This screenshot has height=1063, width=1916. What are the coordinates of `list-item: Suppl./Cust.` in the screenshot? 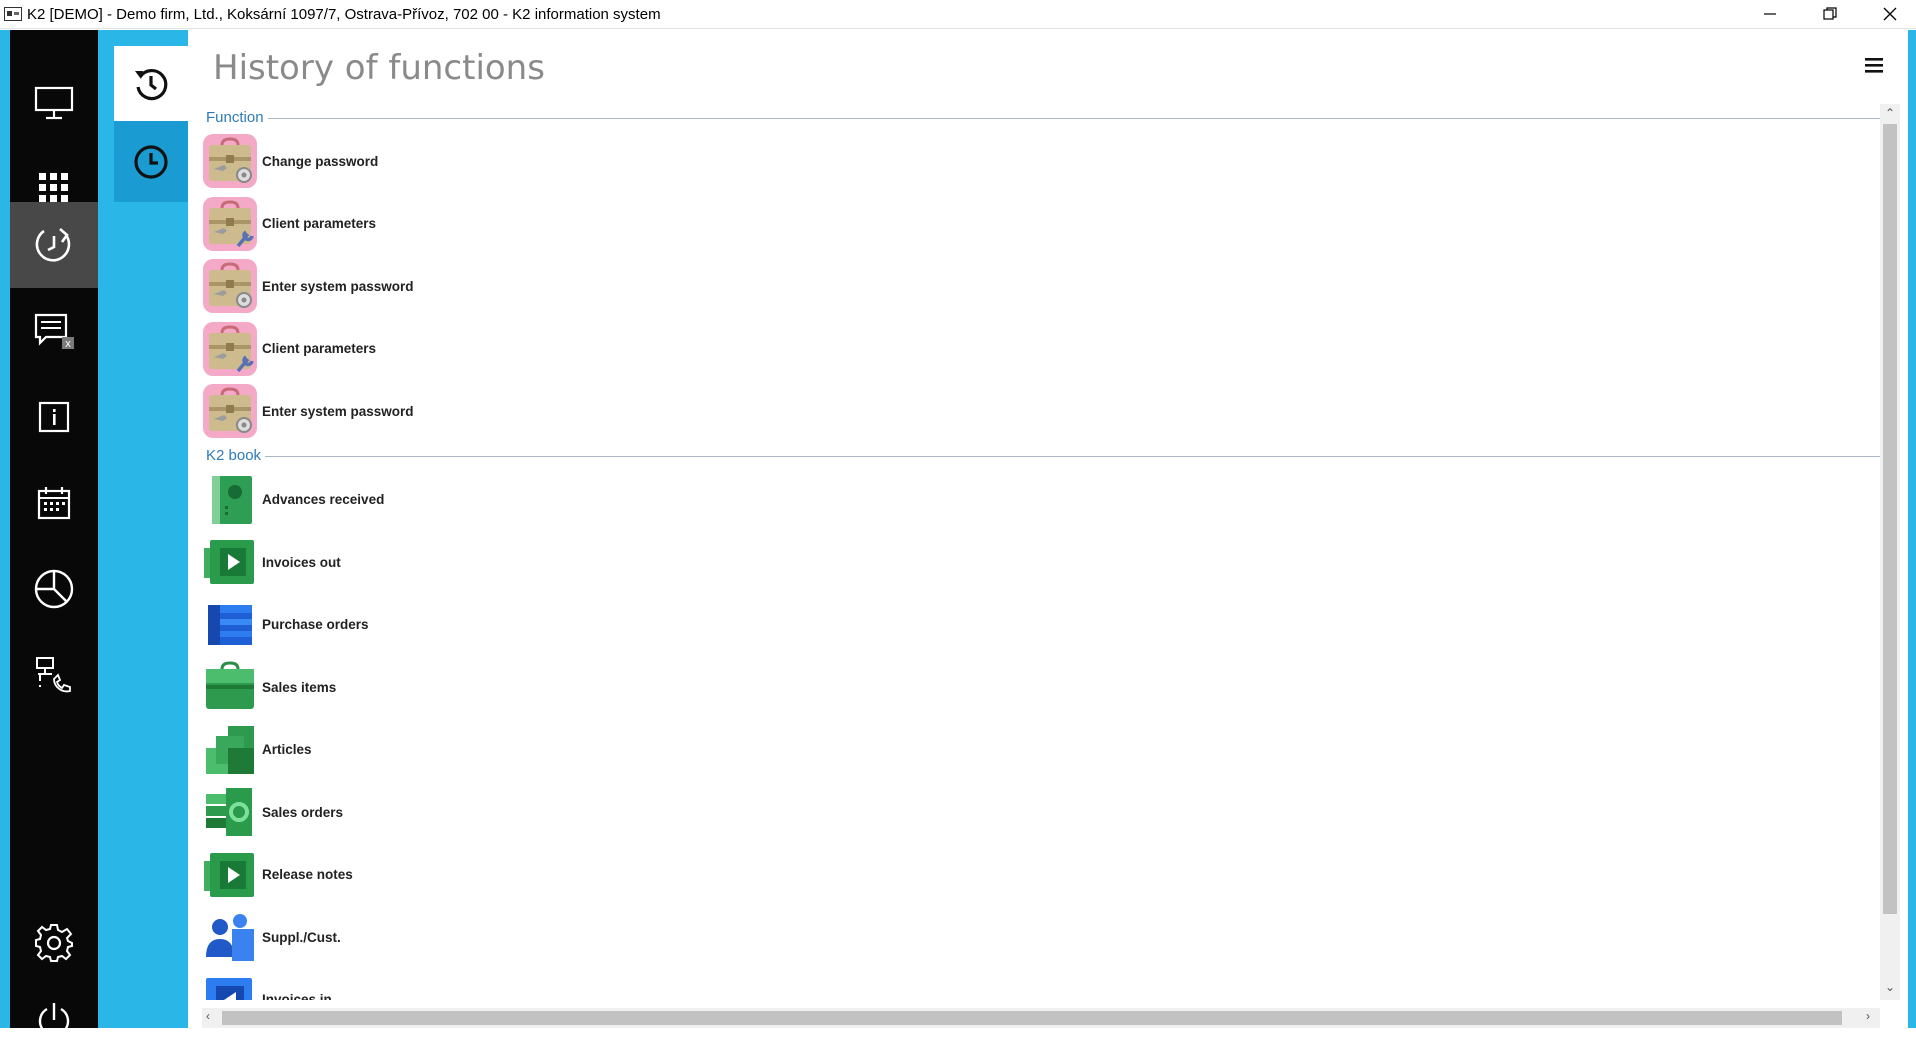 It's located at (1047, 937).